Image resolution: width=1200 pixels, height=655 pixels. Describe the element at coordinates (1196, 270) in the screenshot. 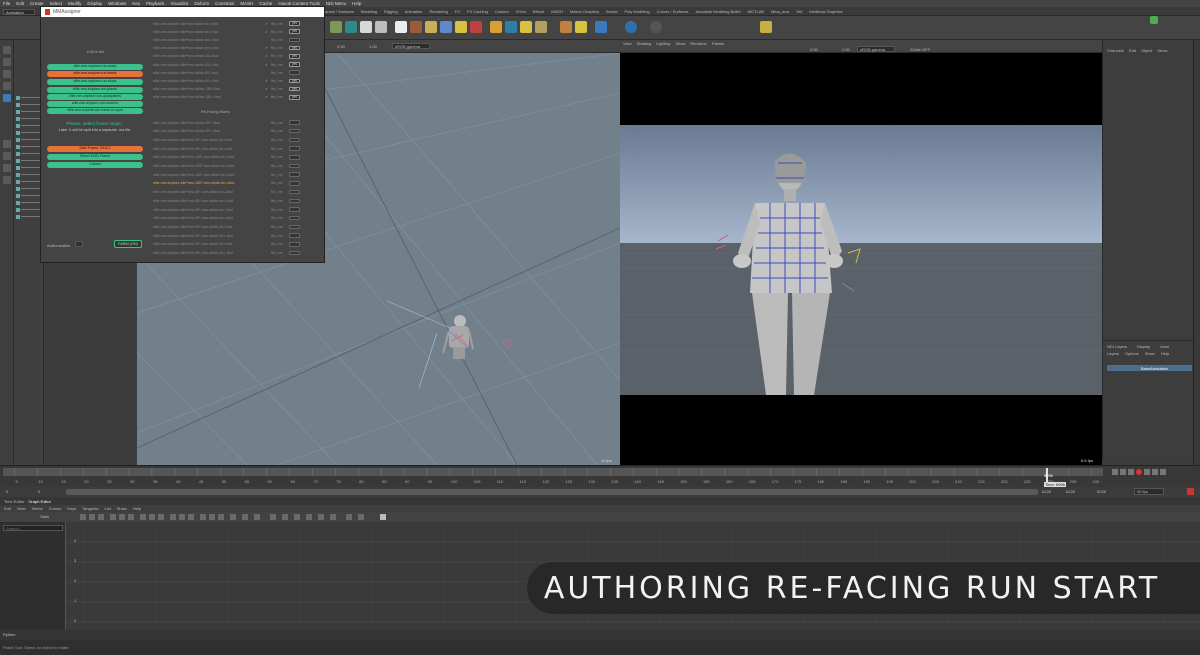

I see `attribute-side-tab` at that location.